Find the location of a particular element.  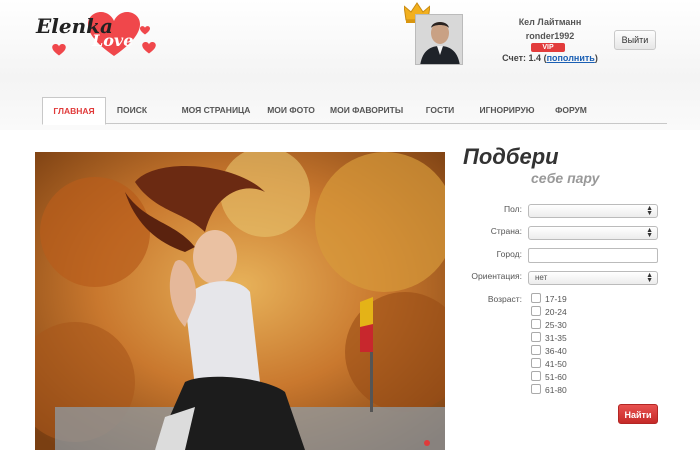

user-login: ronder1992 is located at coordinates (550, 36).